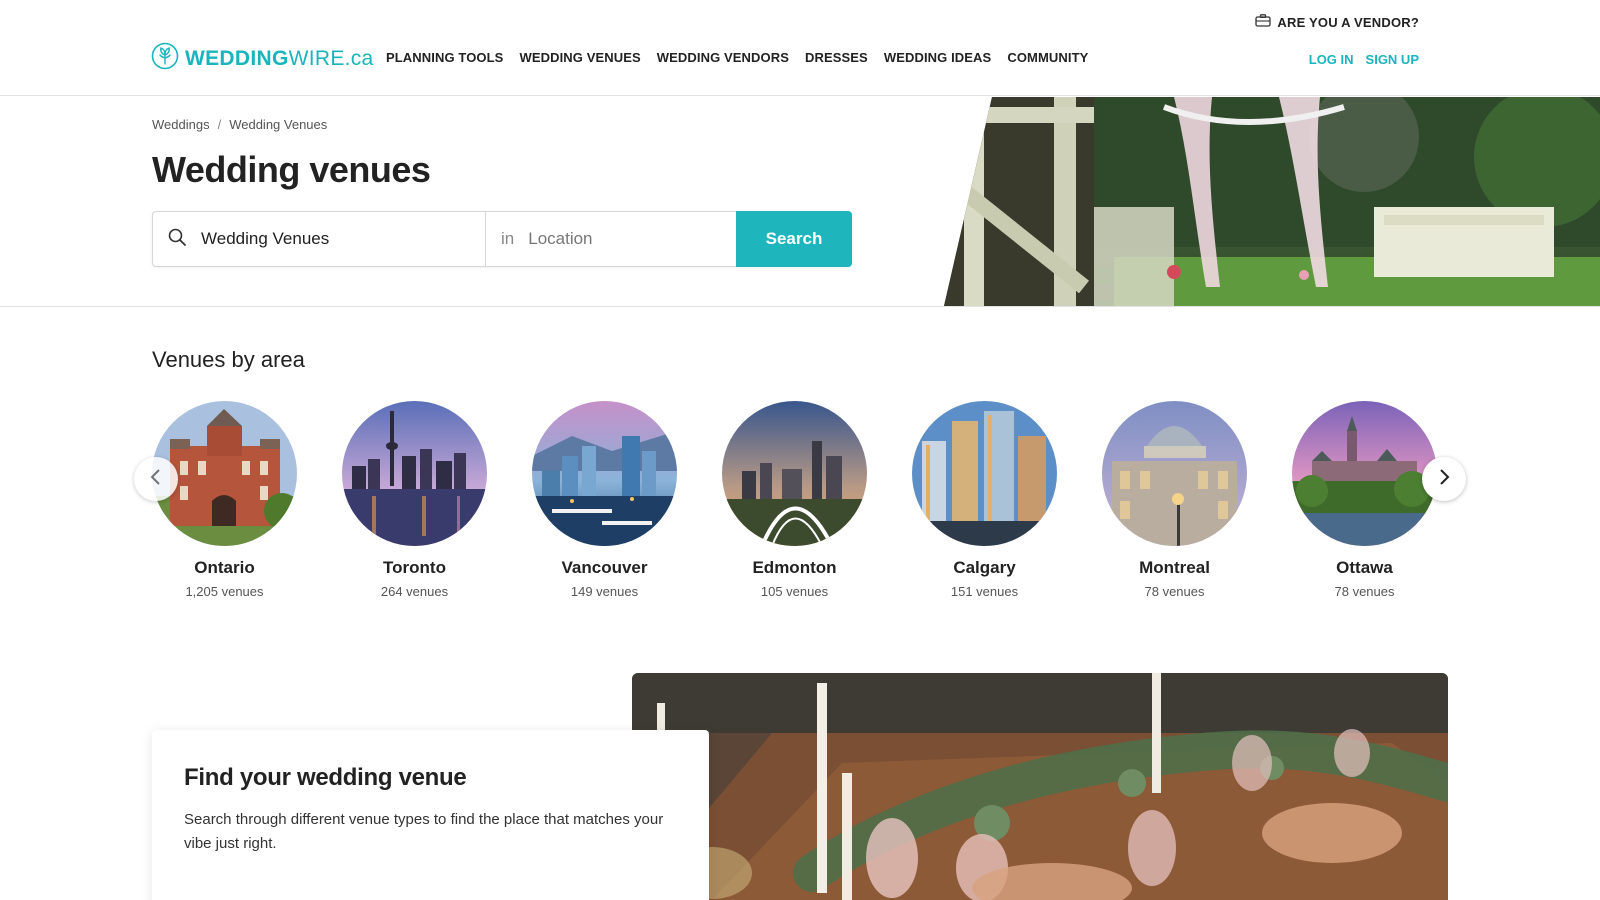 The height and width of the screenshot is (900, 1600). I want to click on carousel-next-button, so click(1444, 479).